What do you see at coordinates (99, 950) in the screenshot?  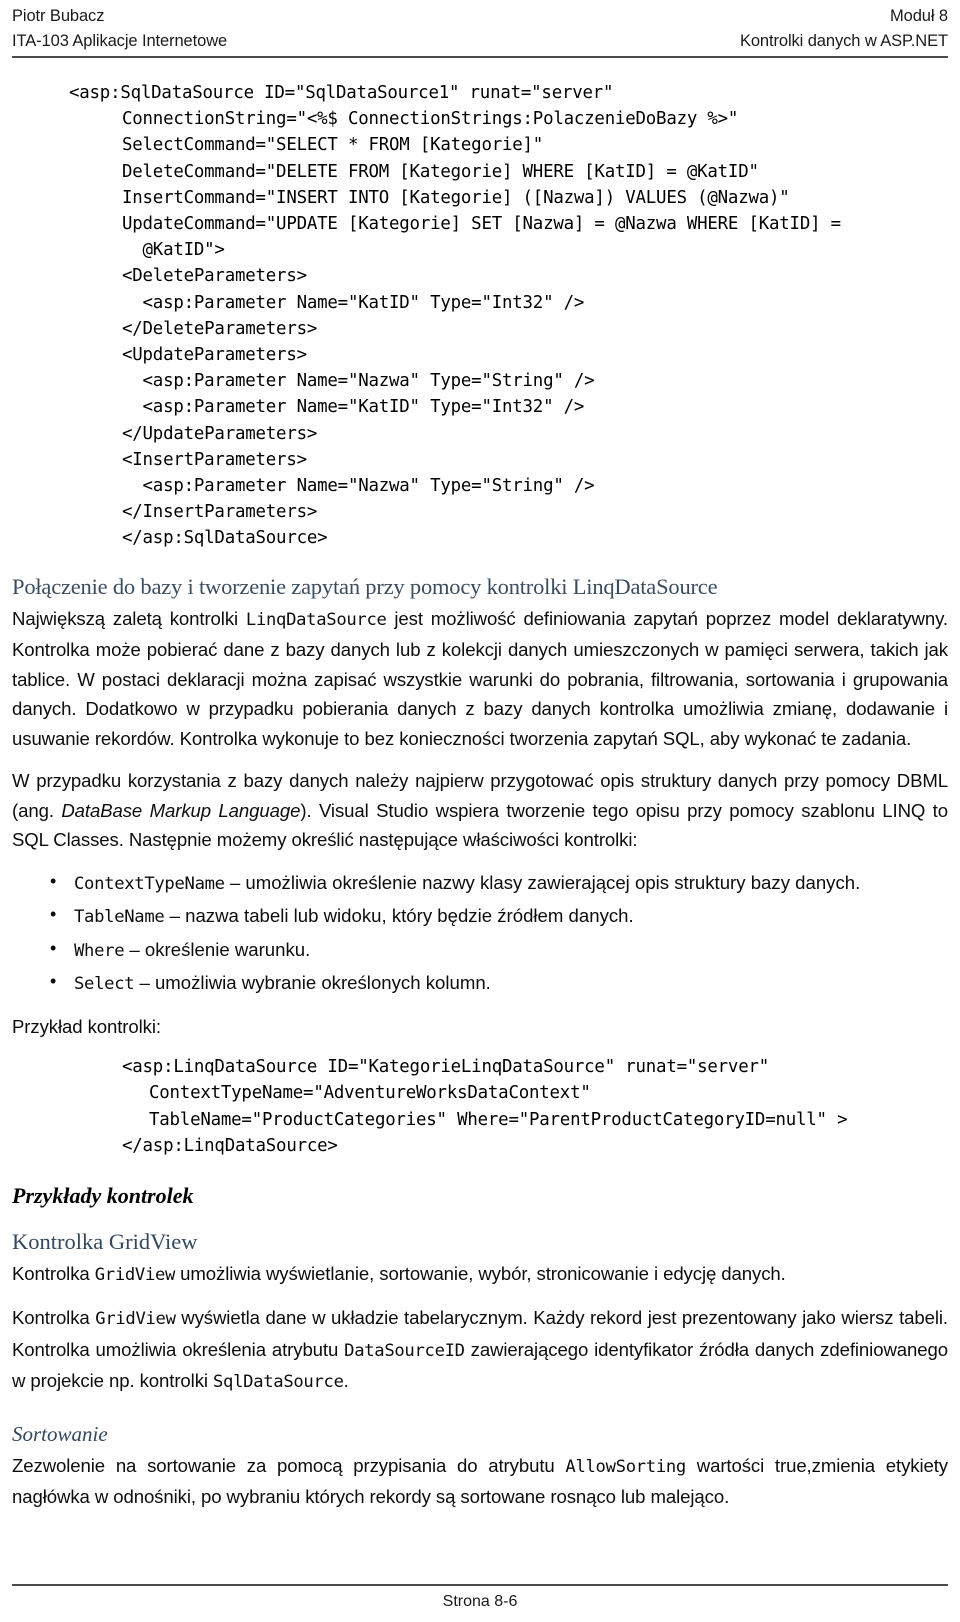 I see `property-name: Where` at bounding box center [99, 950].